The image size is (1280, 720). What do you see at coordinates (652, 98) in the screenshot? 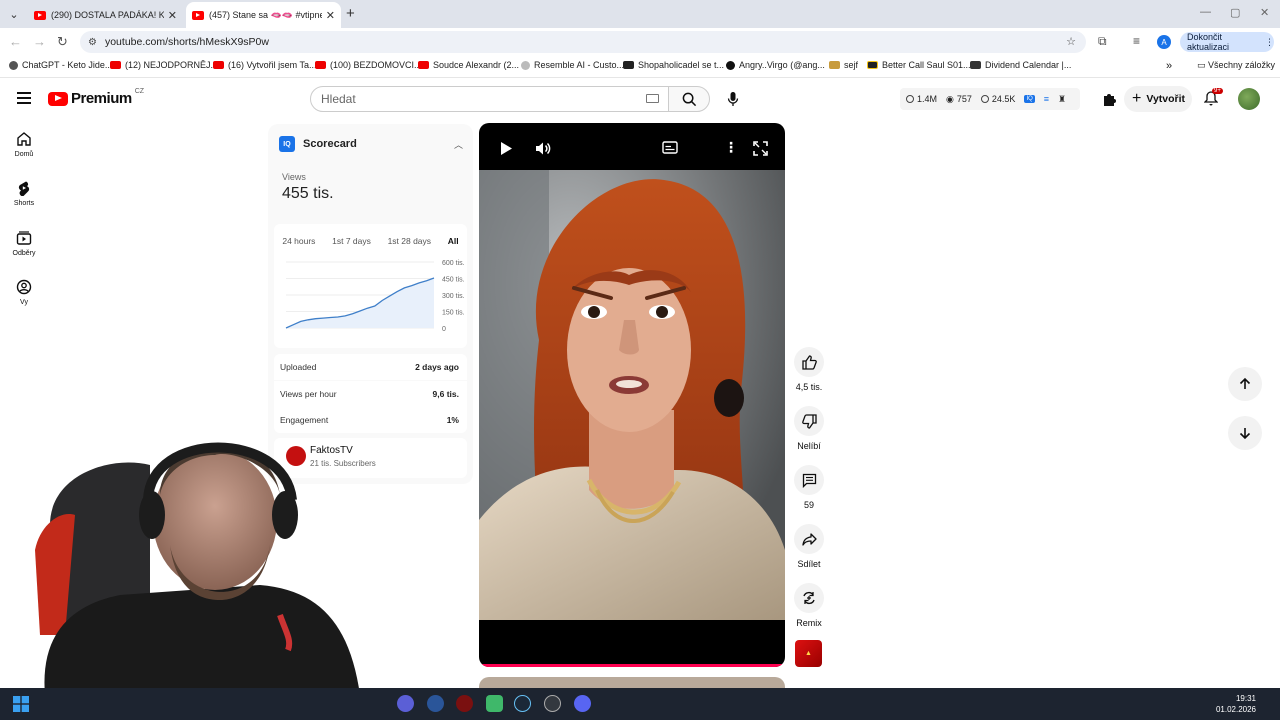
I see `keyboard-icon` at bounding box center [652, 98].